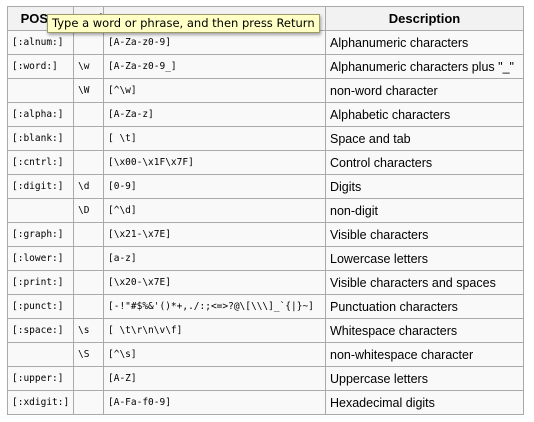 The image size is (534, 422). I want to click on table-row: \W [^\w] non-word character, so click(265, 90).